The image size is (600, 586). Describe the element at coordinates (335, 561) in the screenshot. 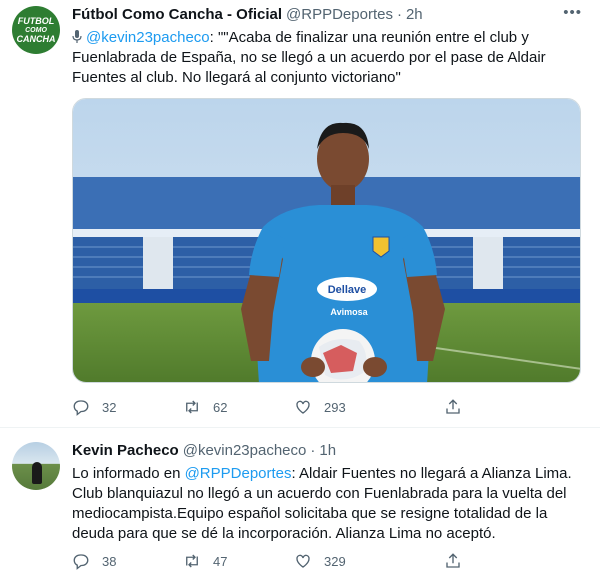

I see `like-count: 329` at that location.